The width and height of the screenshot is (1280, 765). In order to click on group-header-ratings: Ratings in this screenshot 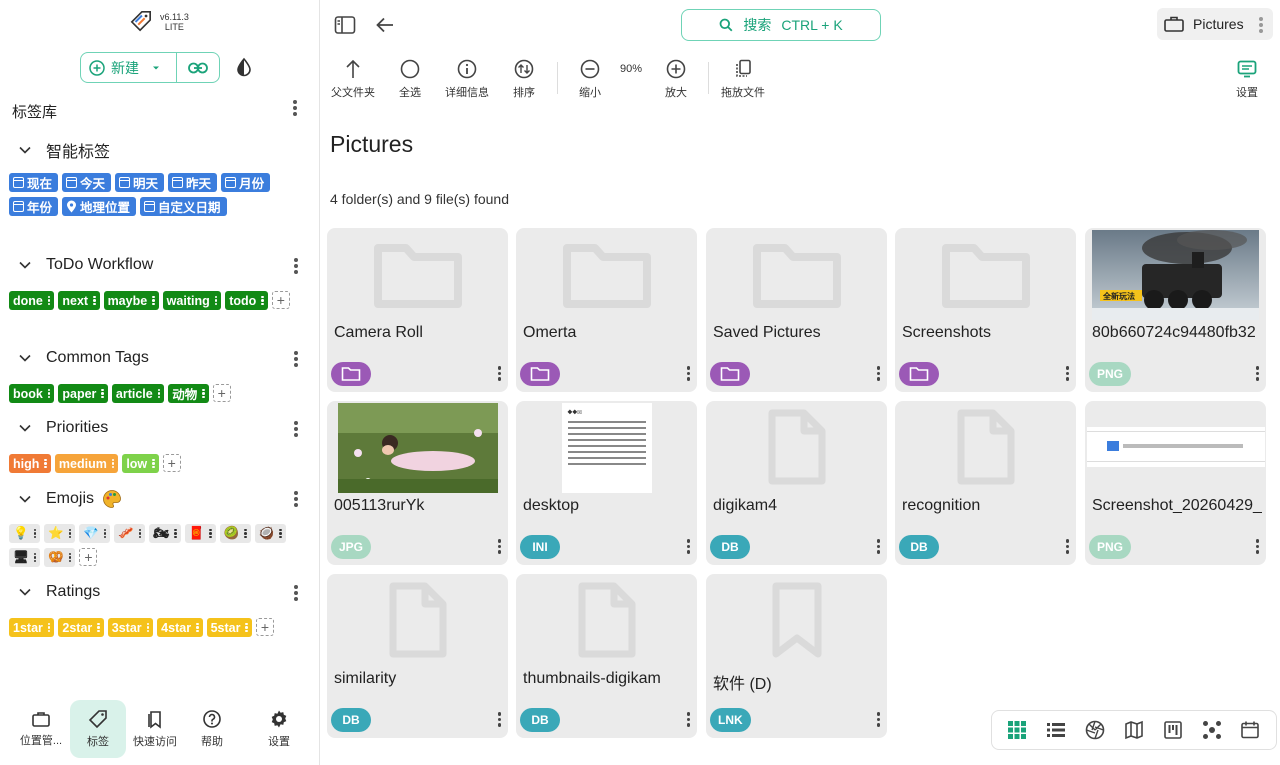, I will do `click(59, 592)`.